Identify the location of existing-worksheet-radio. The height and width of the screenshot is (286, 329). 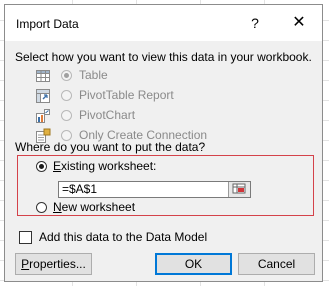
(41, 166).